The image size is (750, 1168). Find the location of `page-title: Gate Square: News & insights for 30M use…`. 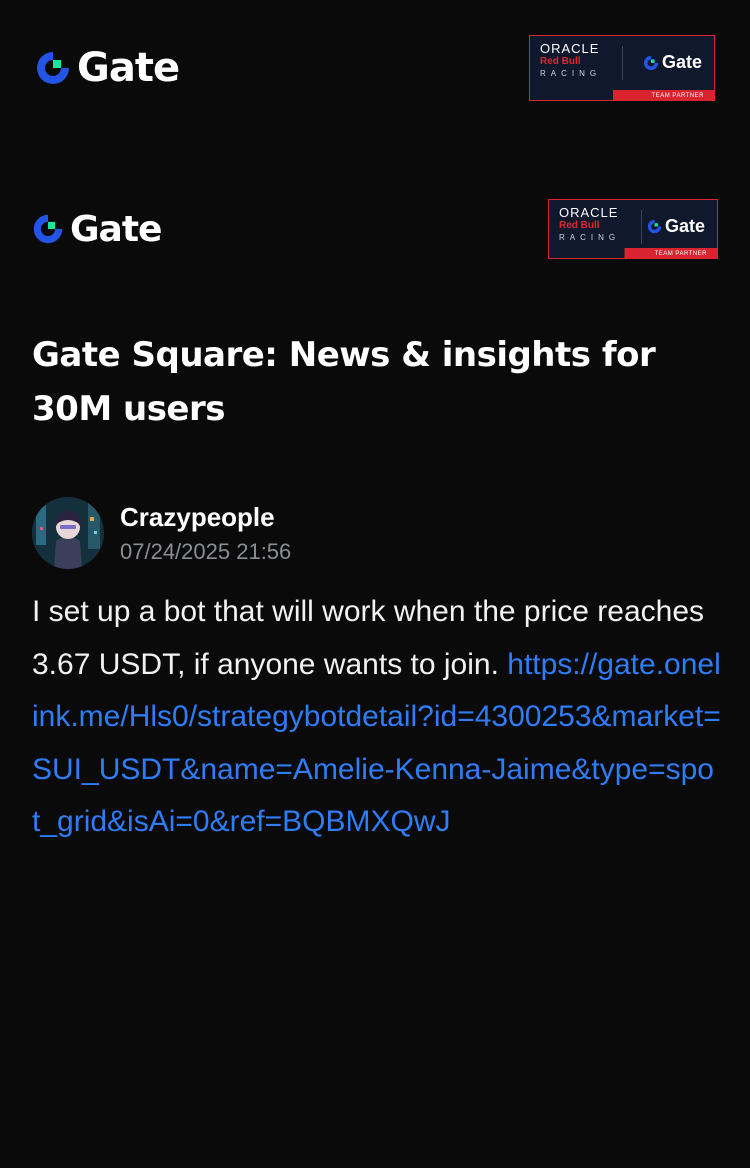

page-title: Gate Square: News & insights for 30M use… is located at coordinates (344, 382).